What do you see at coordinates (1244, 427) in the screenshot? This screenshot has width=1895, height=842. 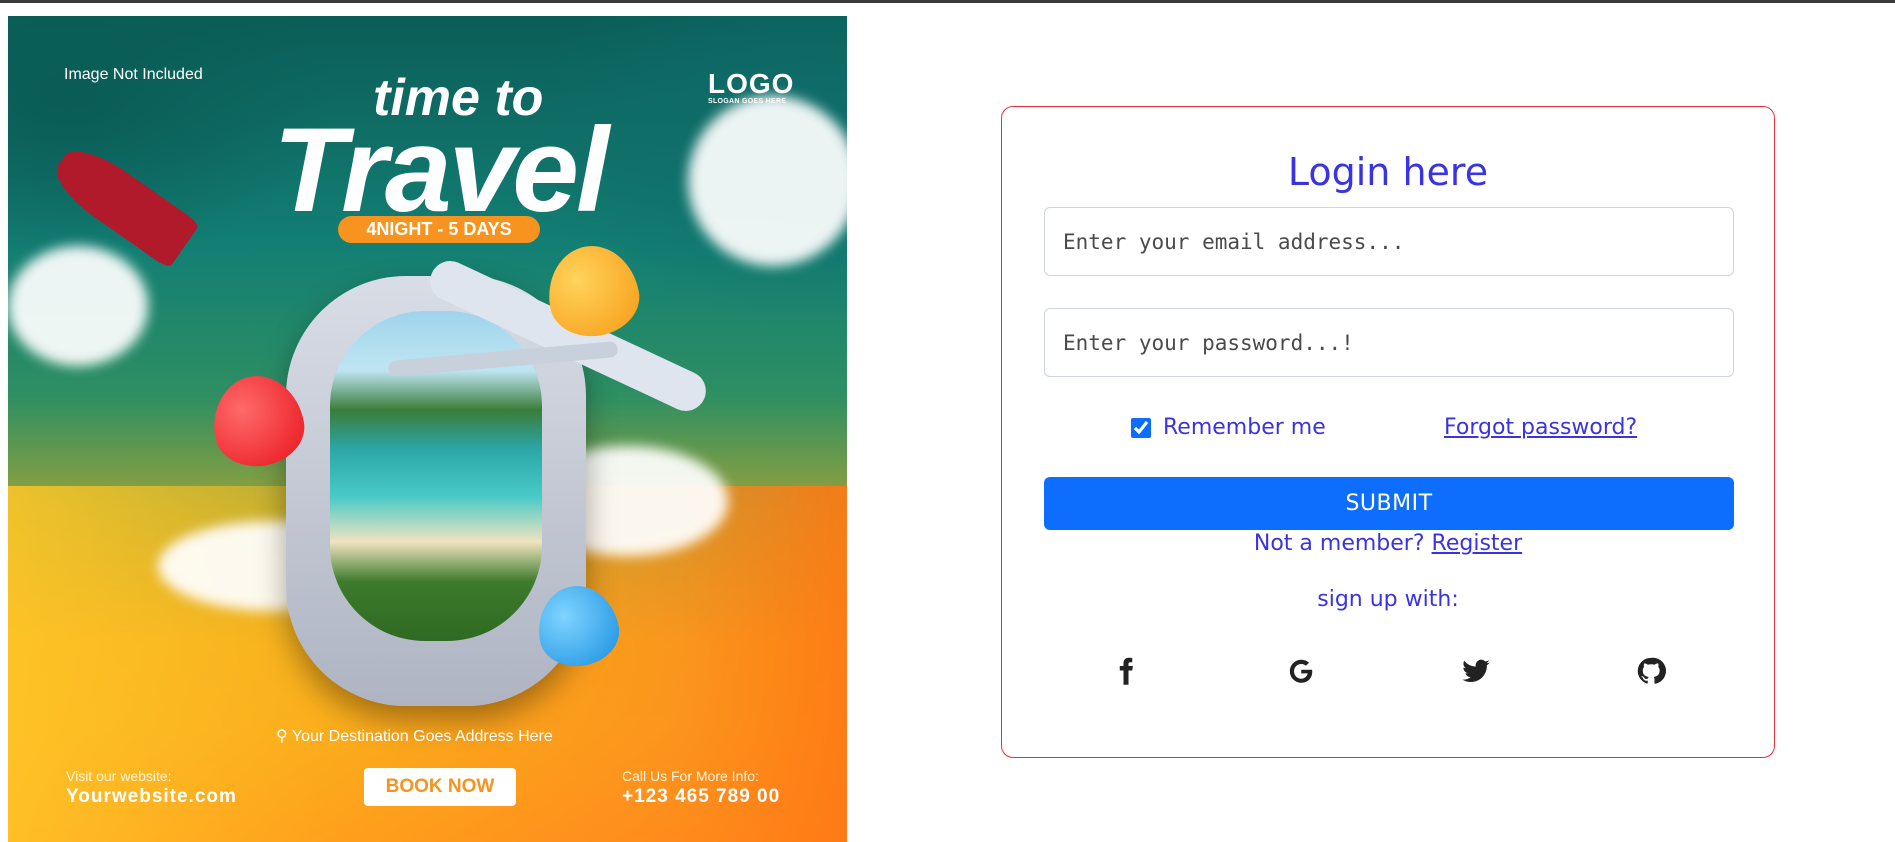 I see `remember-me-label: Remember me` at bounding box center [1244, 427].